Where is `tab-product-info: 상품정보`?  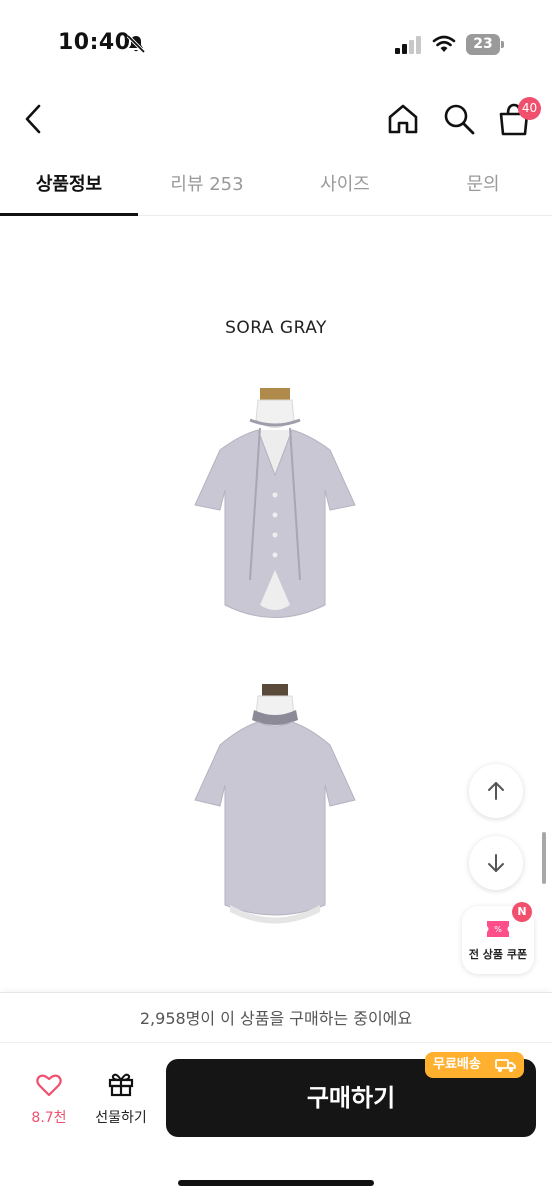
tab-product-info: 상품정보 is located at coordinates (69, 188).